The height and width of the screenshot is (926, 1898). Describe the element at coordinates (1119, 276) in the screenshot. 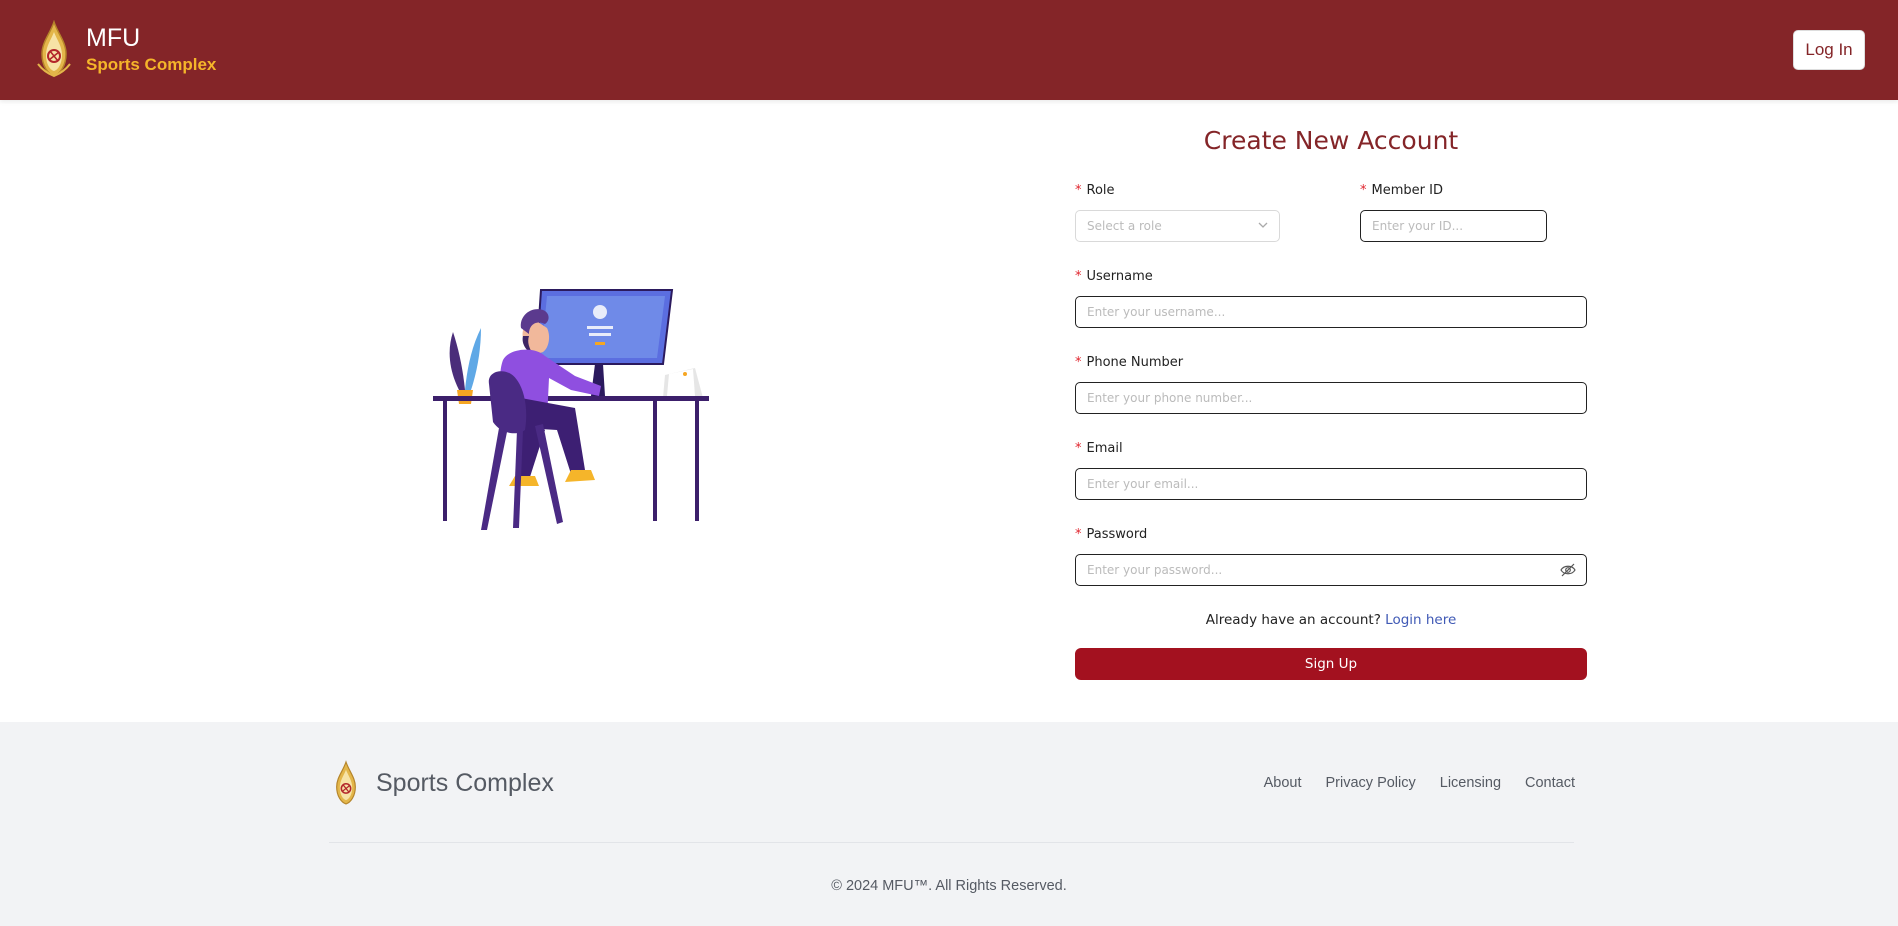

I see `username-label-text: Username` at that location.